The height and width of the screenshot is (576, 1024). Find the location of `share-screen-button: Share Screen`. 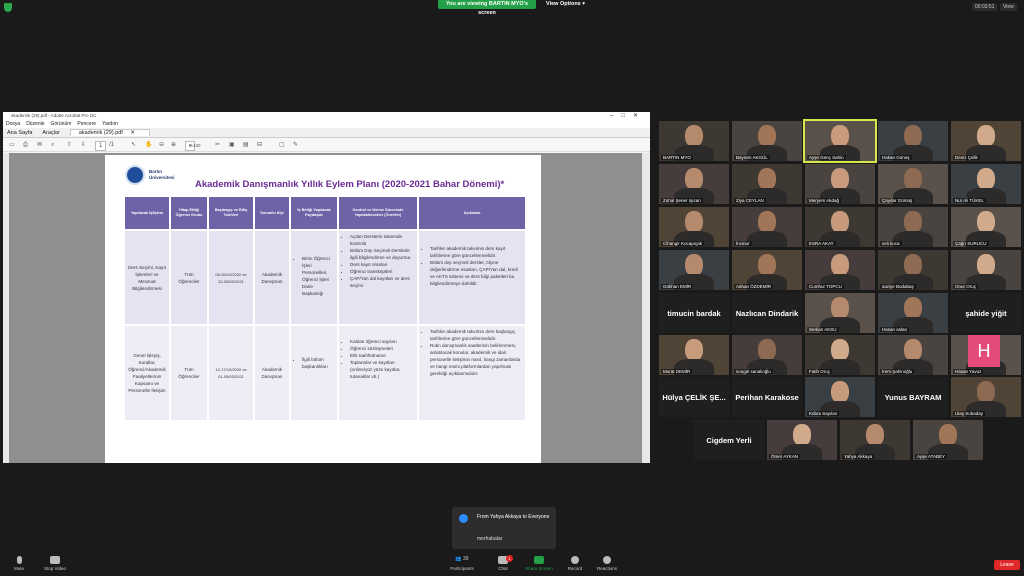

share-screen-button: Share Screen is located at coordinates (539, 563).